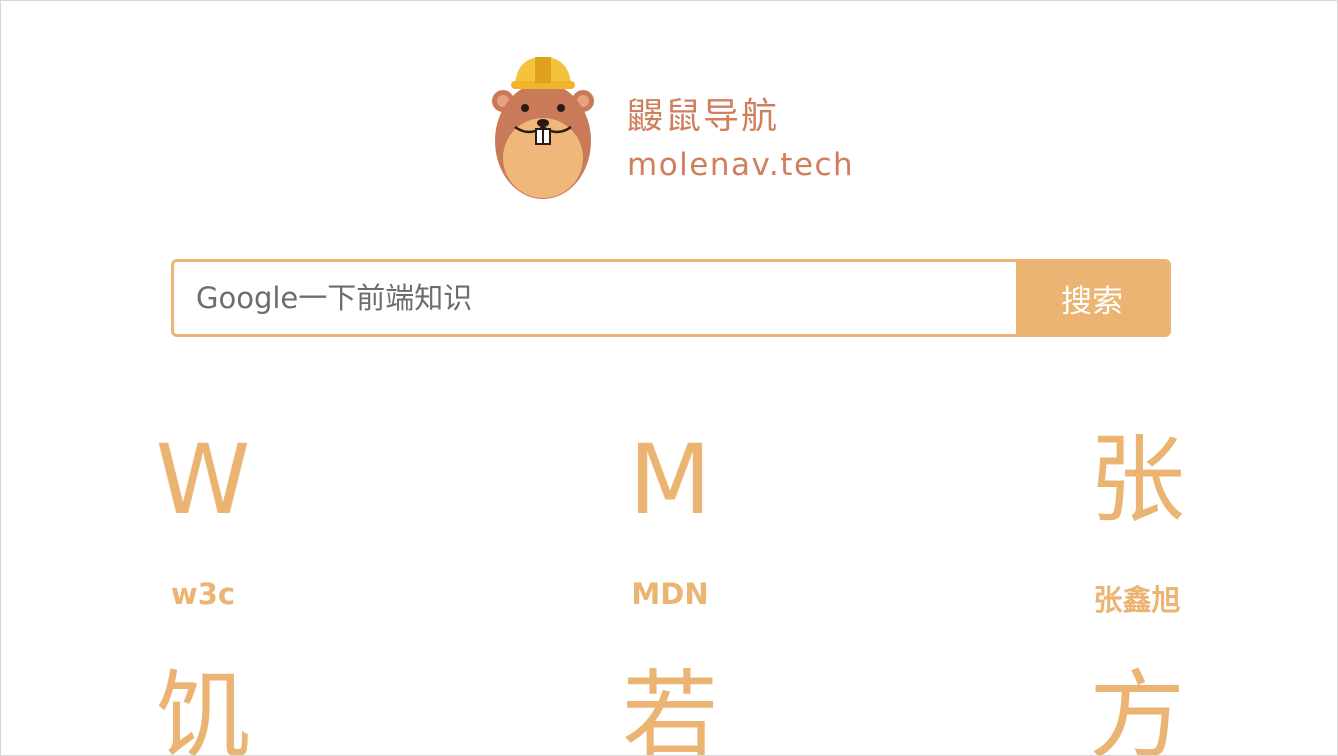 The height and width of the screenshot is (756, 1338). Describe the element at coordinates (670, 594) in the screenshot. I see `site-label: MDN` at that location.